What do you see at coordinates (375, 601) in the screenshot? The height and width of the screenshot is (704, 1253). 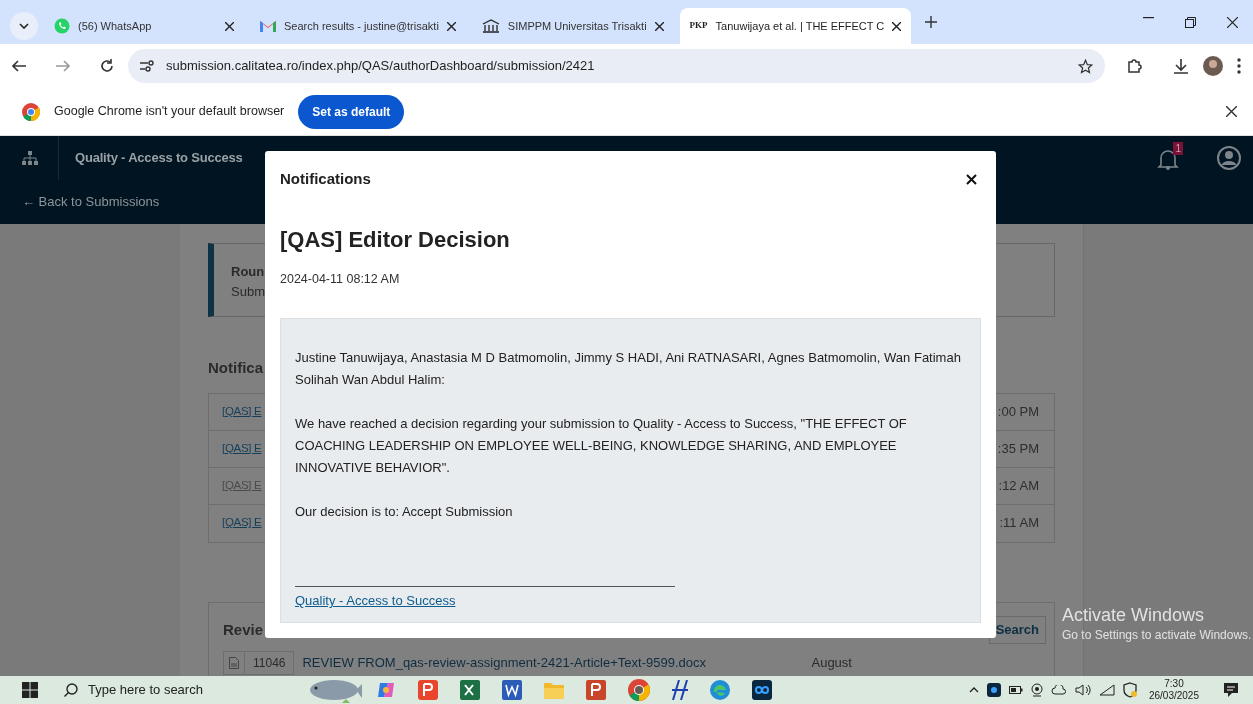 I see `journal-link: Quality - Access to Success` at bounding box center [375, 601].